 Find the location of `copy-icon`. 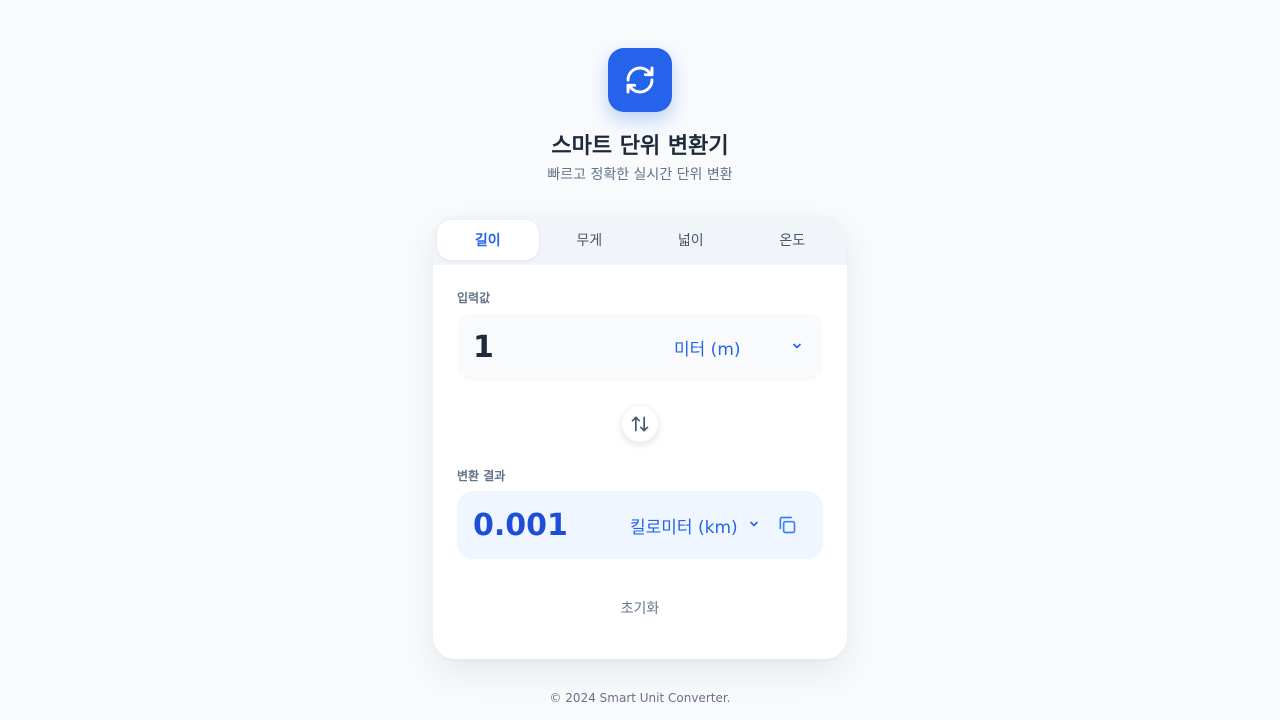

copy-icon is located at coordinates (787, 525).